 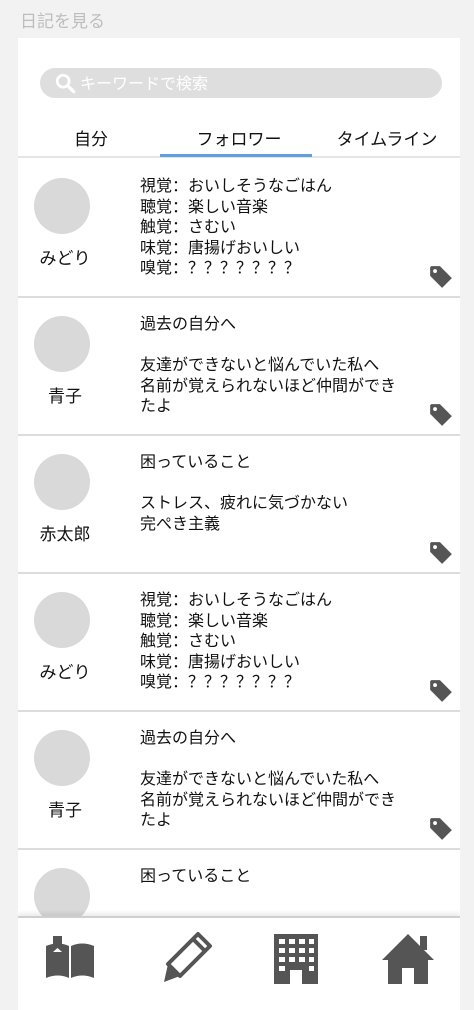 What do you see at coordinates (188, 962) in the screenshot?
I see `pencil-icon` at bounding box center [188, 962].